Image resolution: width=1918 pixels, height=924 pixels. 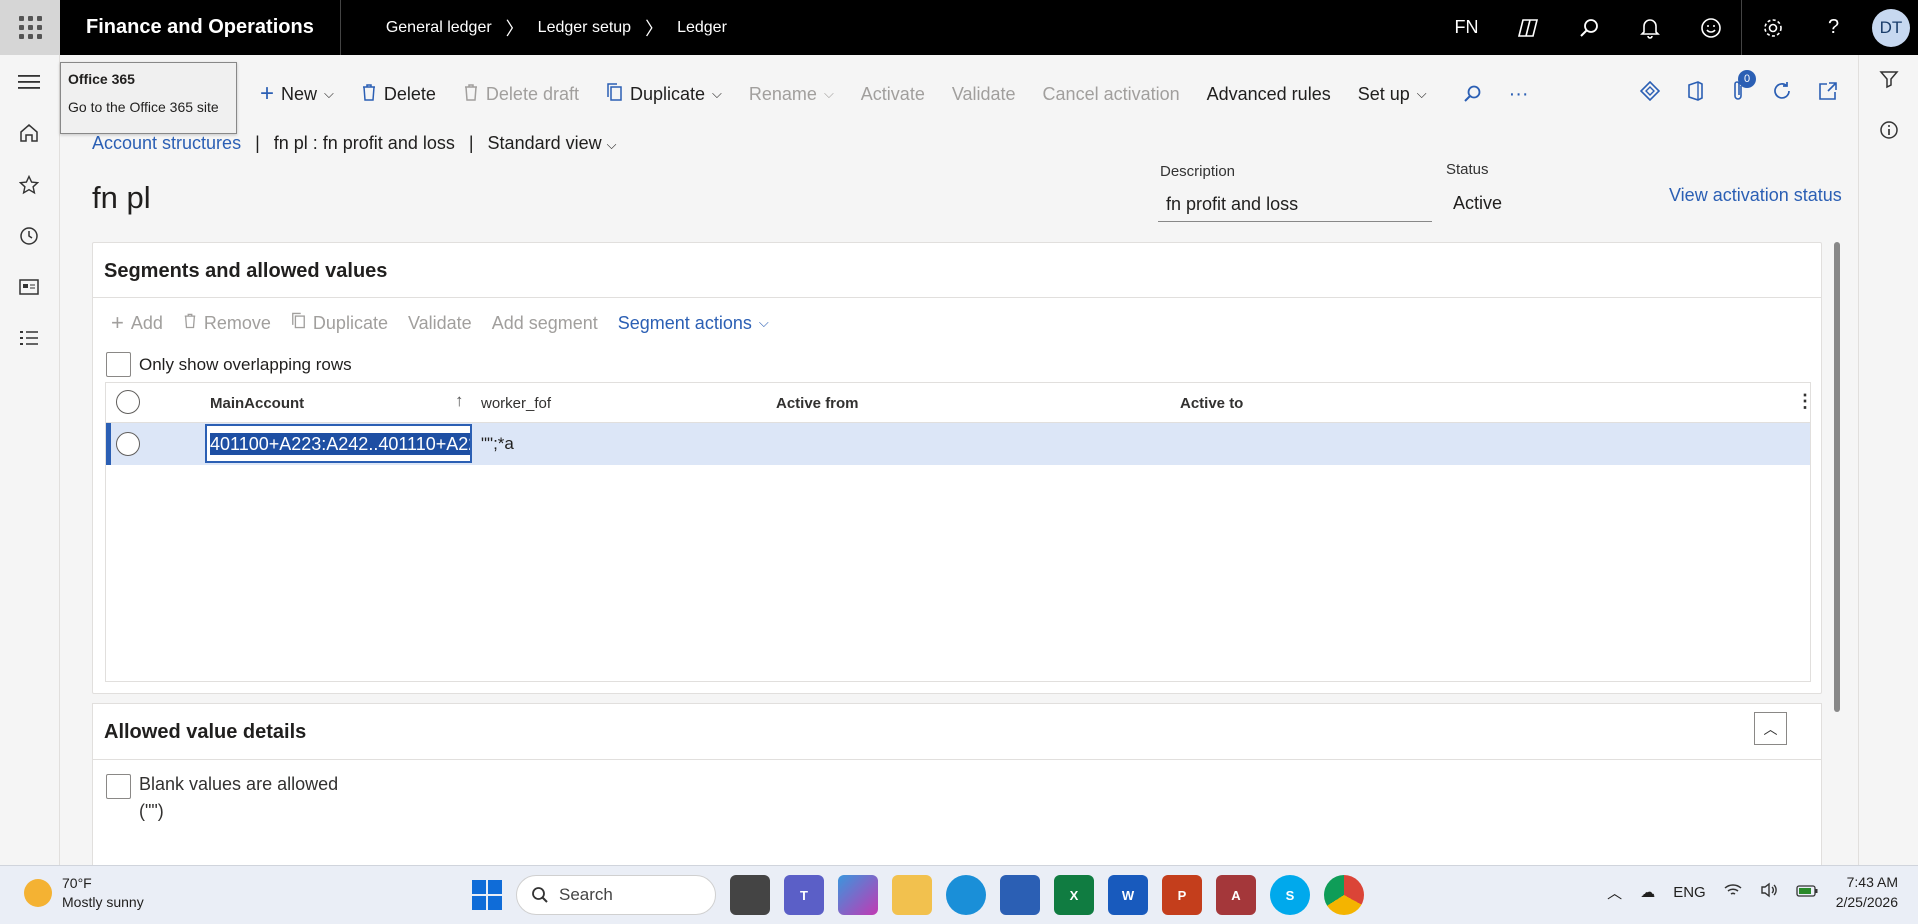 What do you see at coordinates (439, 28) in the screenshot?
I see `breadcrumb-general-ledger: General ledger` at bounding box center [439, 28].